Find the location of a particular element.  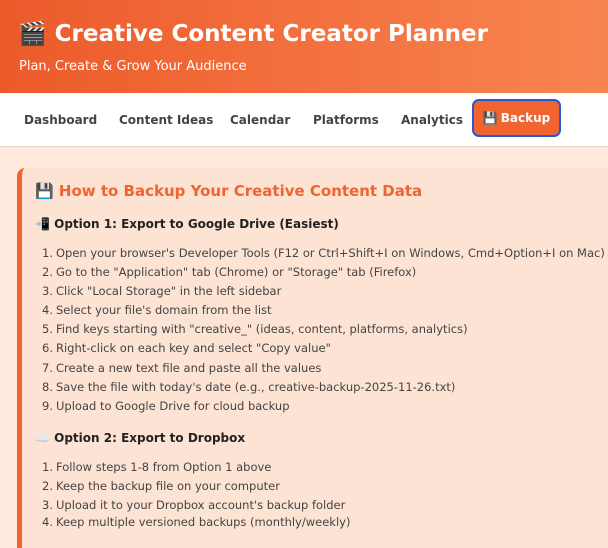

tab-calendar: Calendar is located at coordinates (260, 120).